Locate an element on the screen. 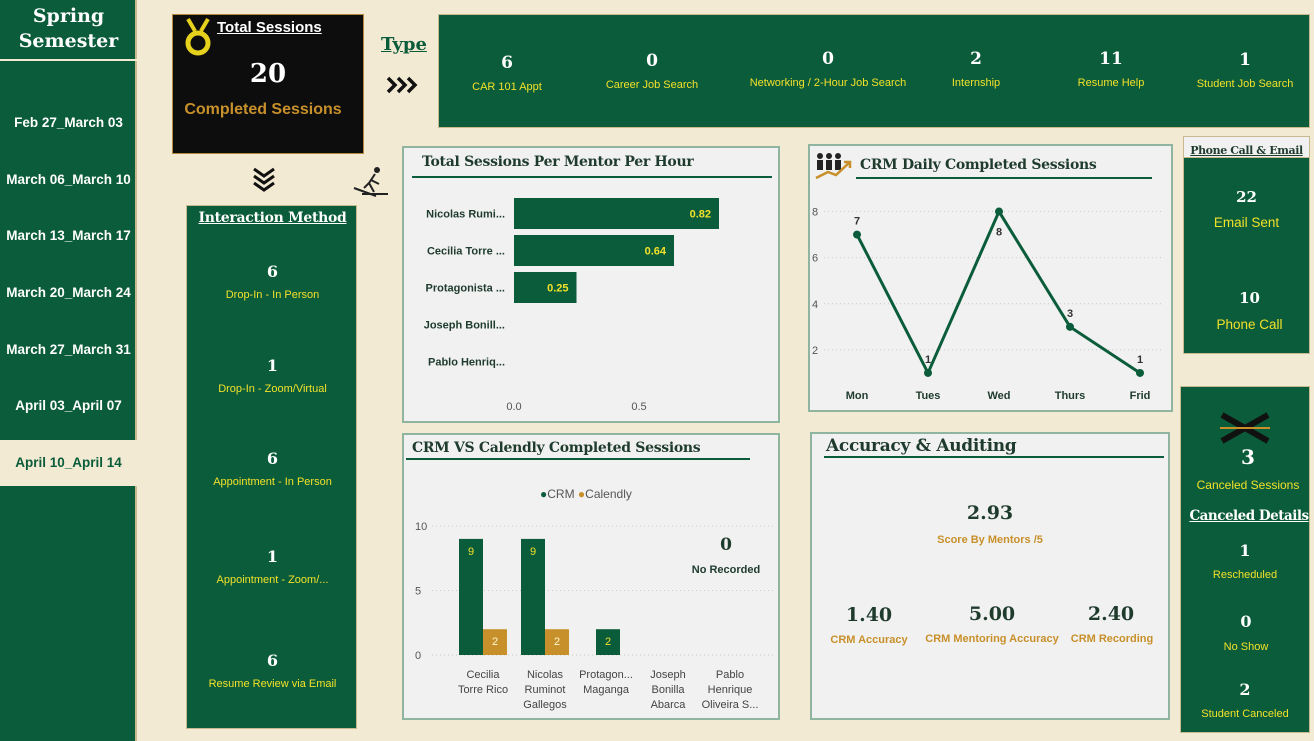 The height and width of the screenshot is (741, 1314). skier-icon is located at coordinates (370, 182).